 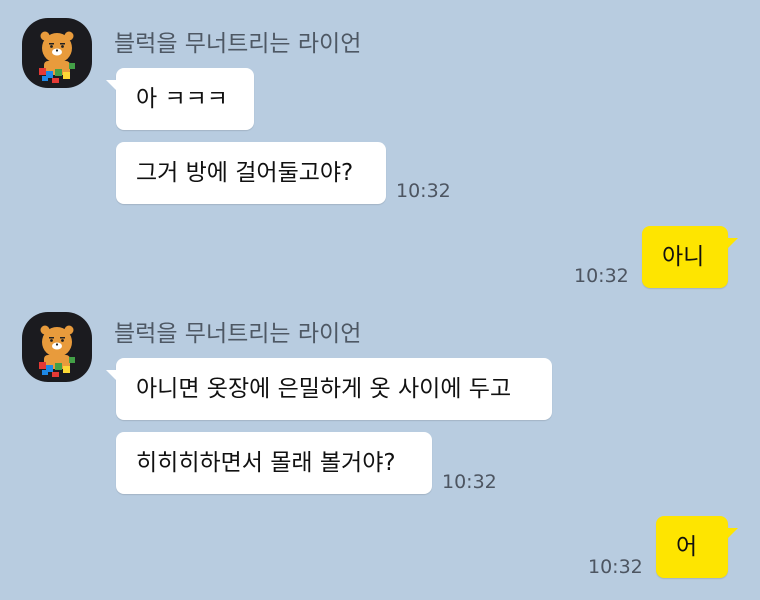 What do you see at coordinates (329, 389) in the screenshot?
I see `chat-bubble-incoming: 아니면 옷장에 은밀하게 옷 사이에 두고` at bounding box center [329, 389].